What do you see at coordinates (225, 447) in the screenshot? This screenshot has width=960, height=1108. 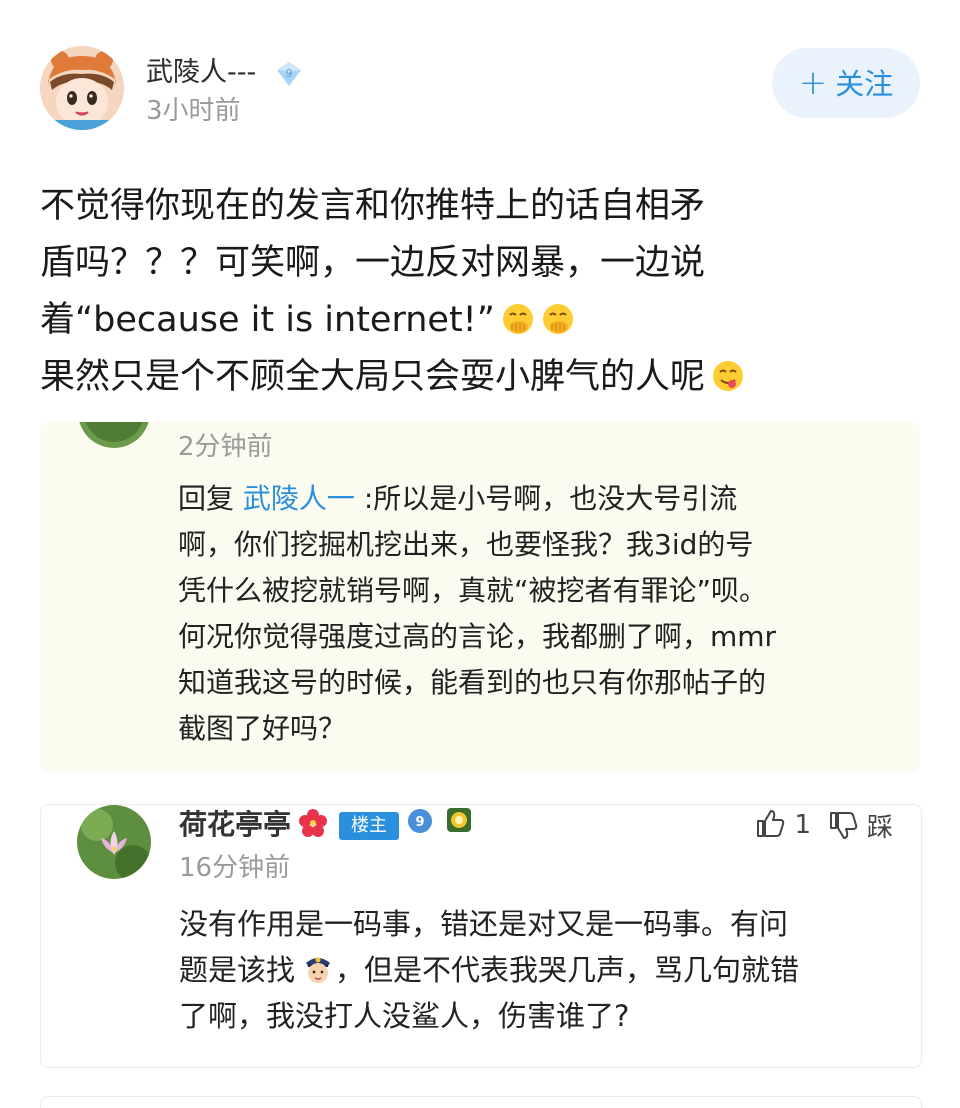 I see `reply-time: 2分钟前` at bounding box center [225, 447].